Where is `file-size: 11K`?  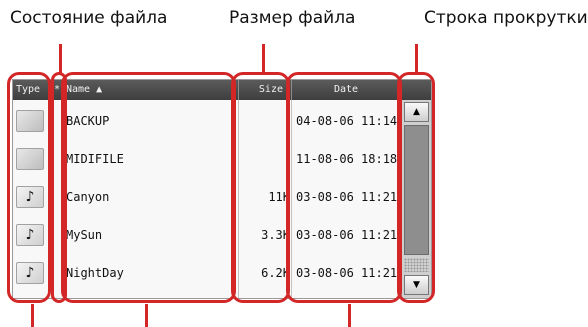 file-size: 11K is located at coordinates (279, 197).